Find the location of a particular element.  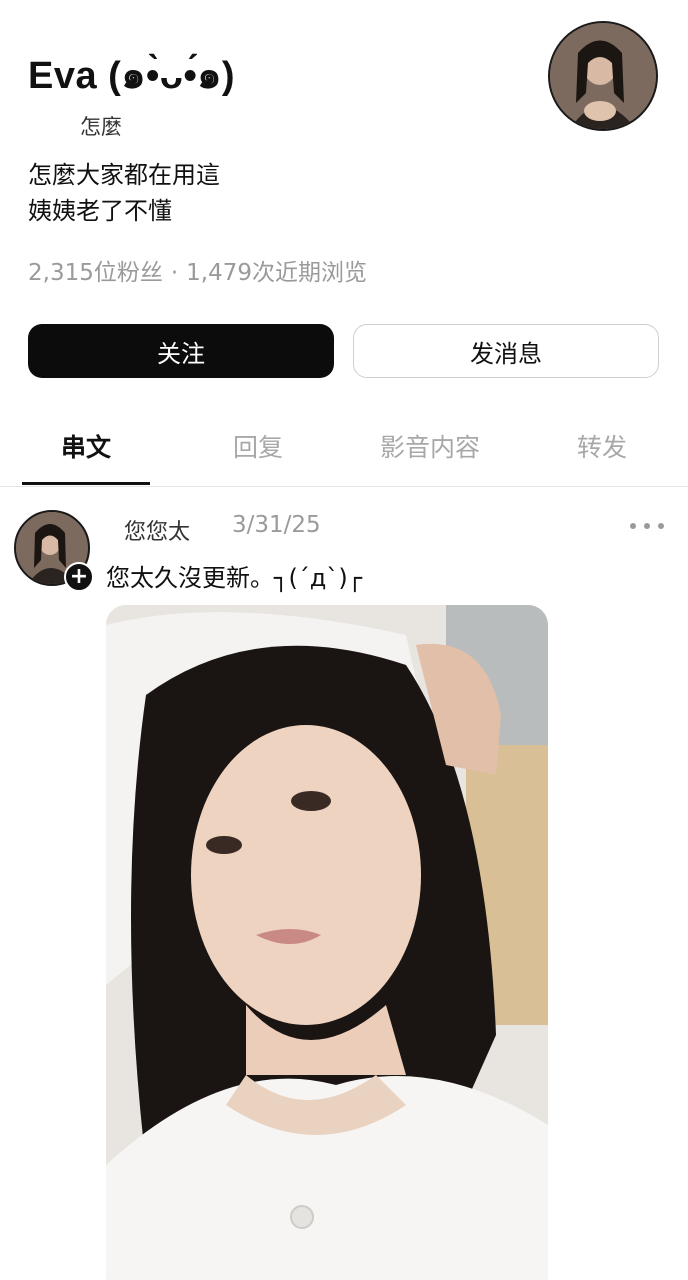

profile-avatar is located at coordinates (603, 76).